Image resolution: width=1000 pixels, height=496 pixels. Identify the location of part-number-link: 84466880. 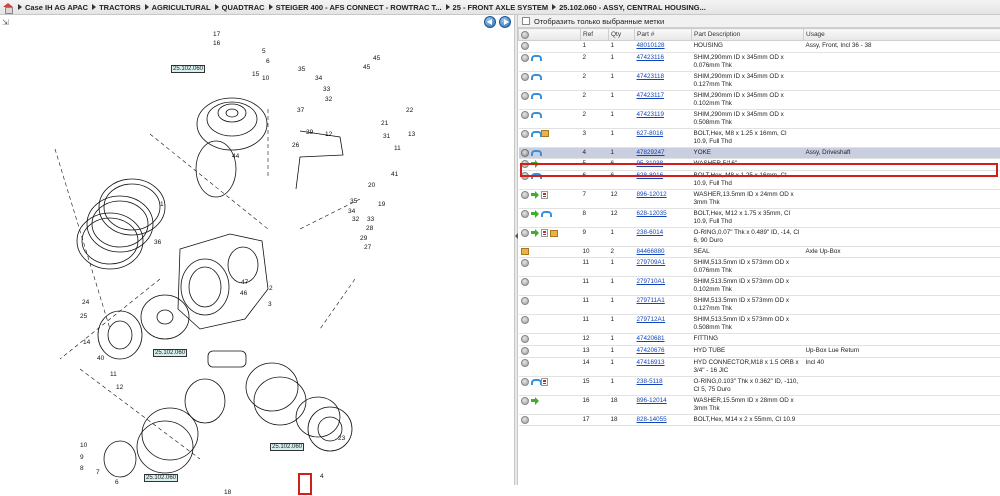
(651, 251).